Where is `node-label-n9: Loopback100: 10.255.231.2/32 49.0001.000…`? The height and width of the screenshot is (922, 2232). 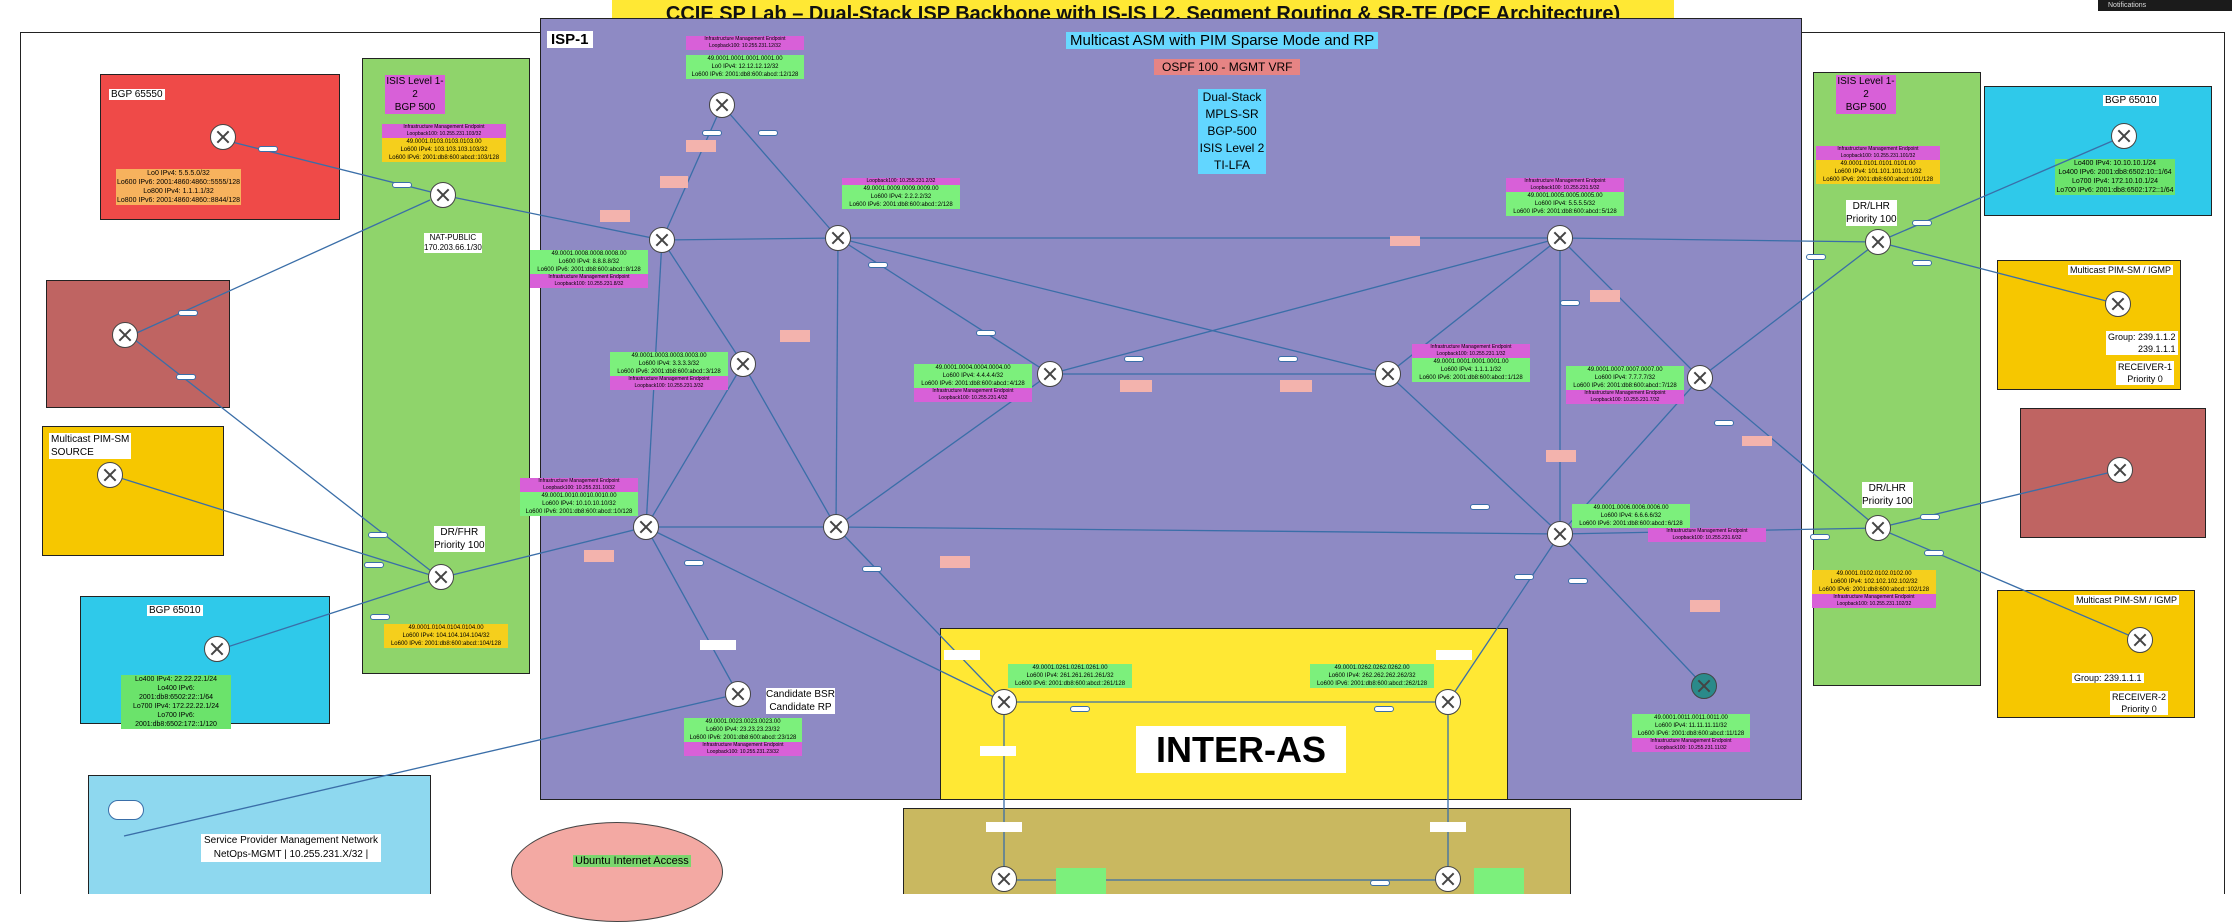 node-label-n9: Loopback100: 10.255.231.2/32 49.0001.000… is located at coordinates (901, 193).